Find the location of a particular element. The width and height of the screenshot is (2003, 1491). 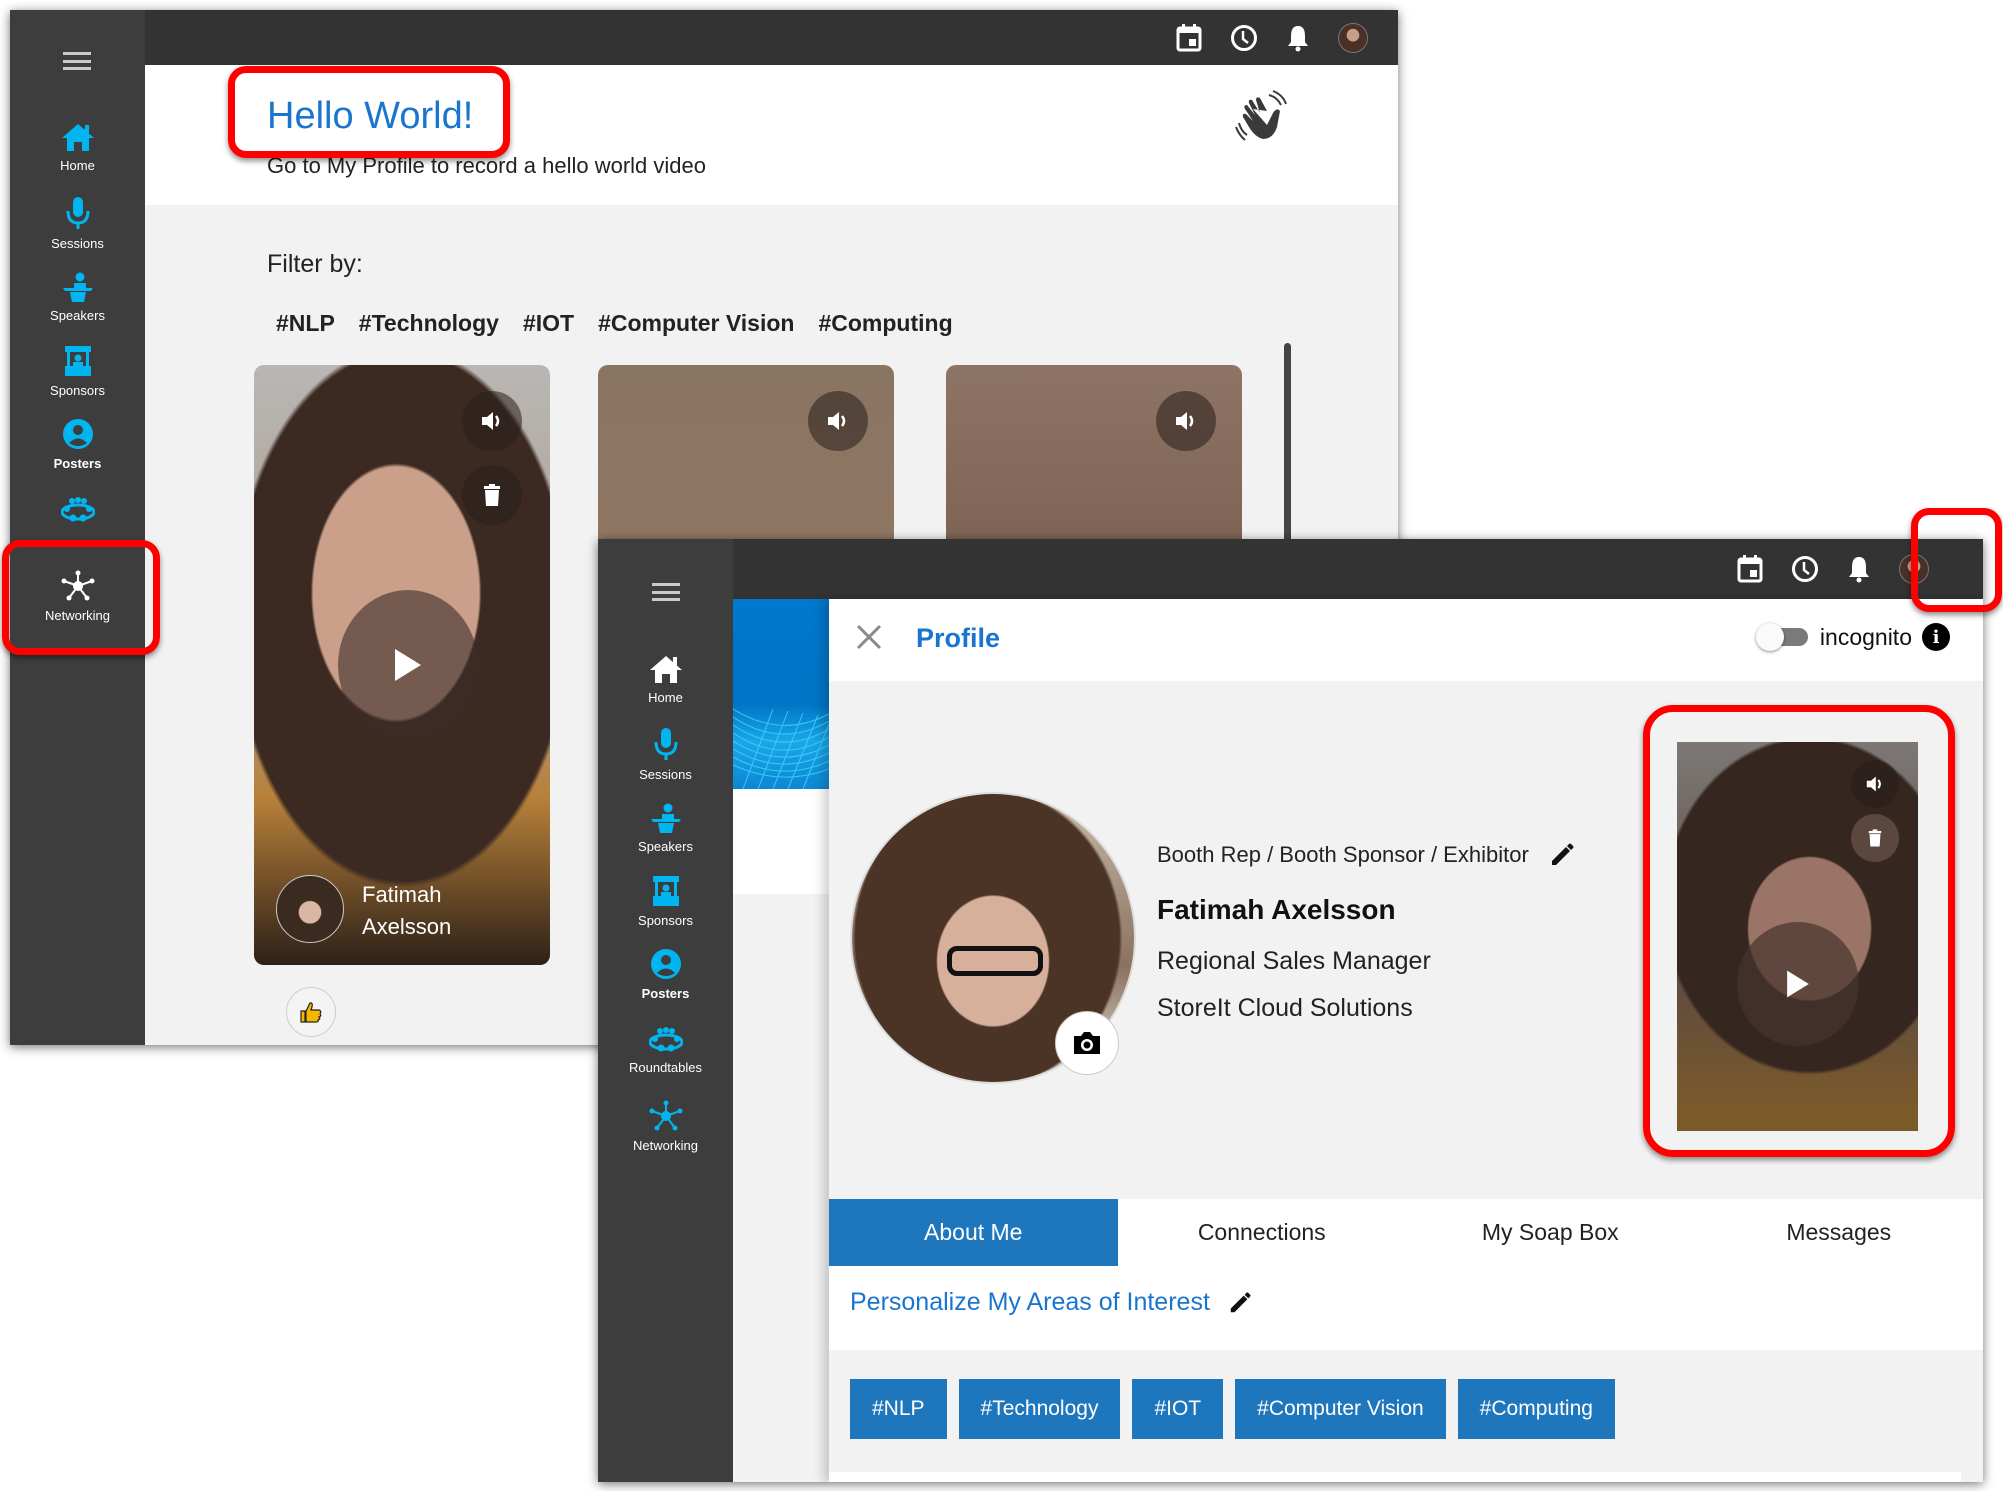

interests-title: Personalize My Areas of Interest is located at coordinates (1030, 1302).